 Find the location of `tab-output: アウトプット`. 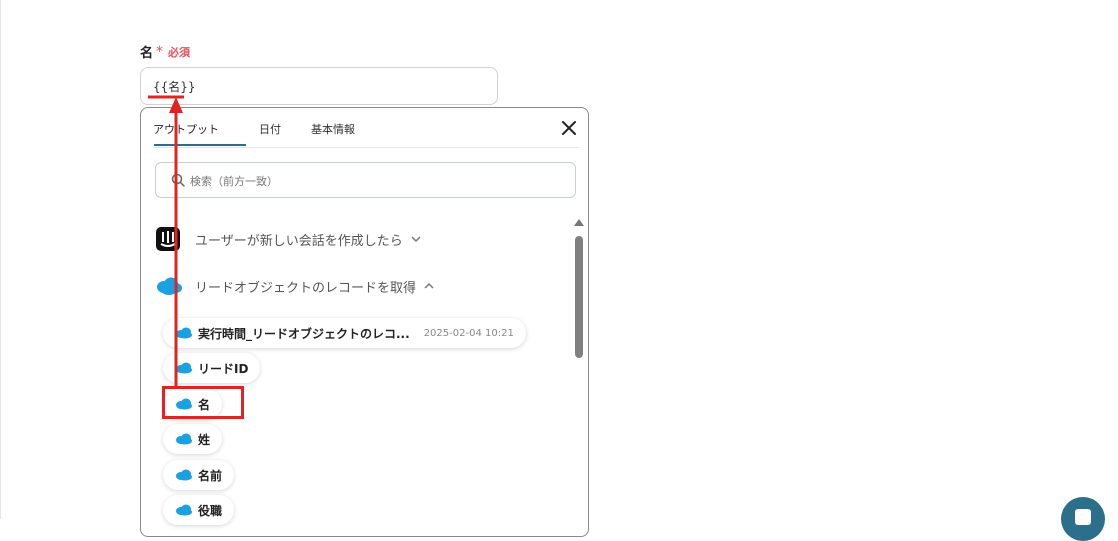

tab-output: アウトプット is located at coordinates (186, 129).